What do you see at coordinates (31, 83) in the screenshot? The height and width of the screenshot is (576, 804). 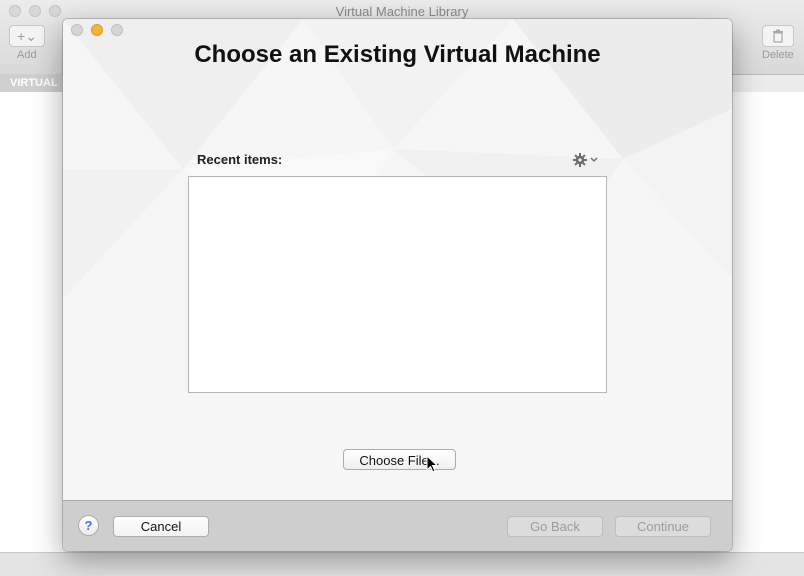 I see `sidebar-header: VIRTUAL` at bounding box center [31, 83].